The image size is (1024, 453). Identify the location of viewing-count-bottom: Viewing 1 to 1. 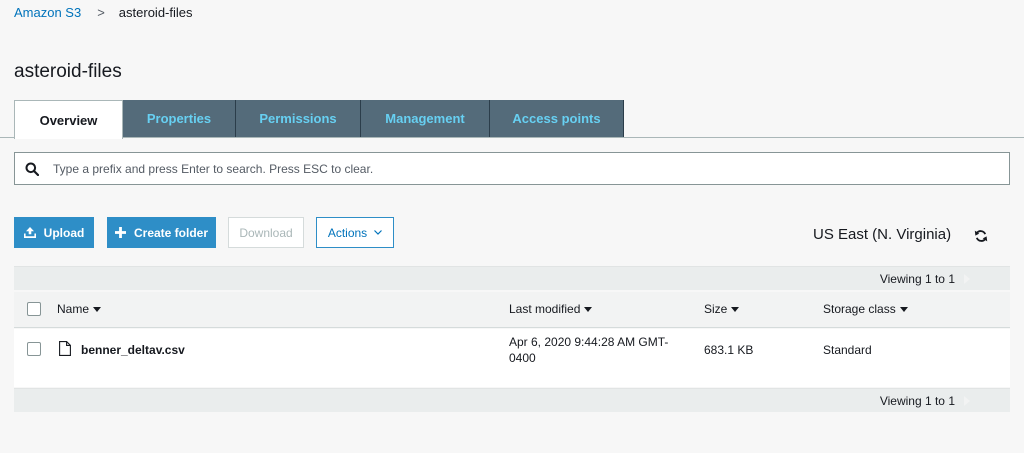
(917, 401).